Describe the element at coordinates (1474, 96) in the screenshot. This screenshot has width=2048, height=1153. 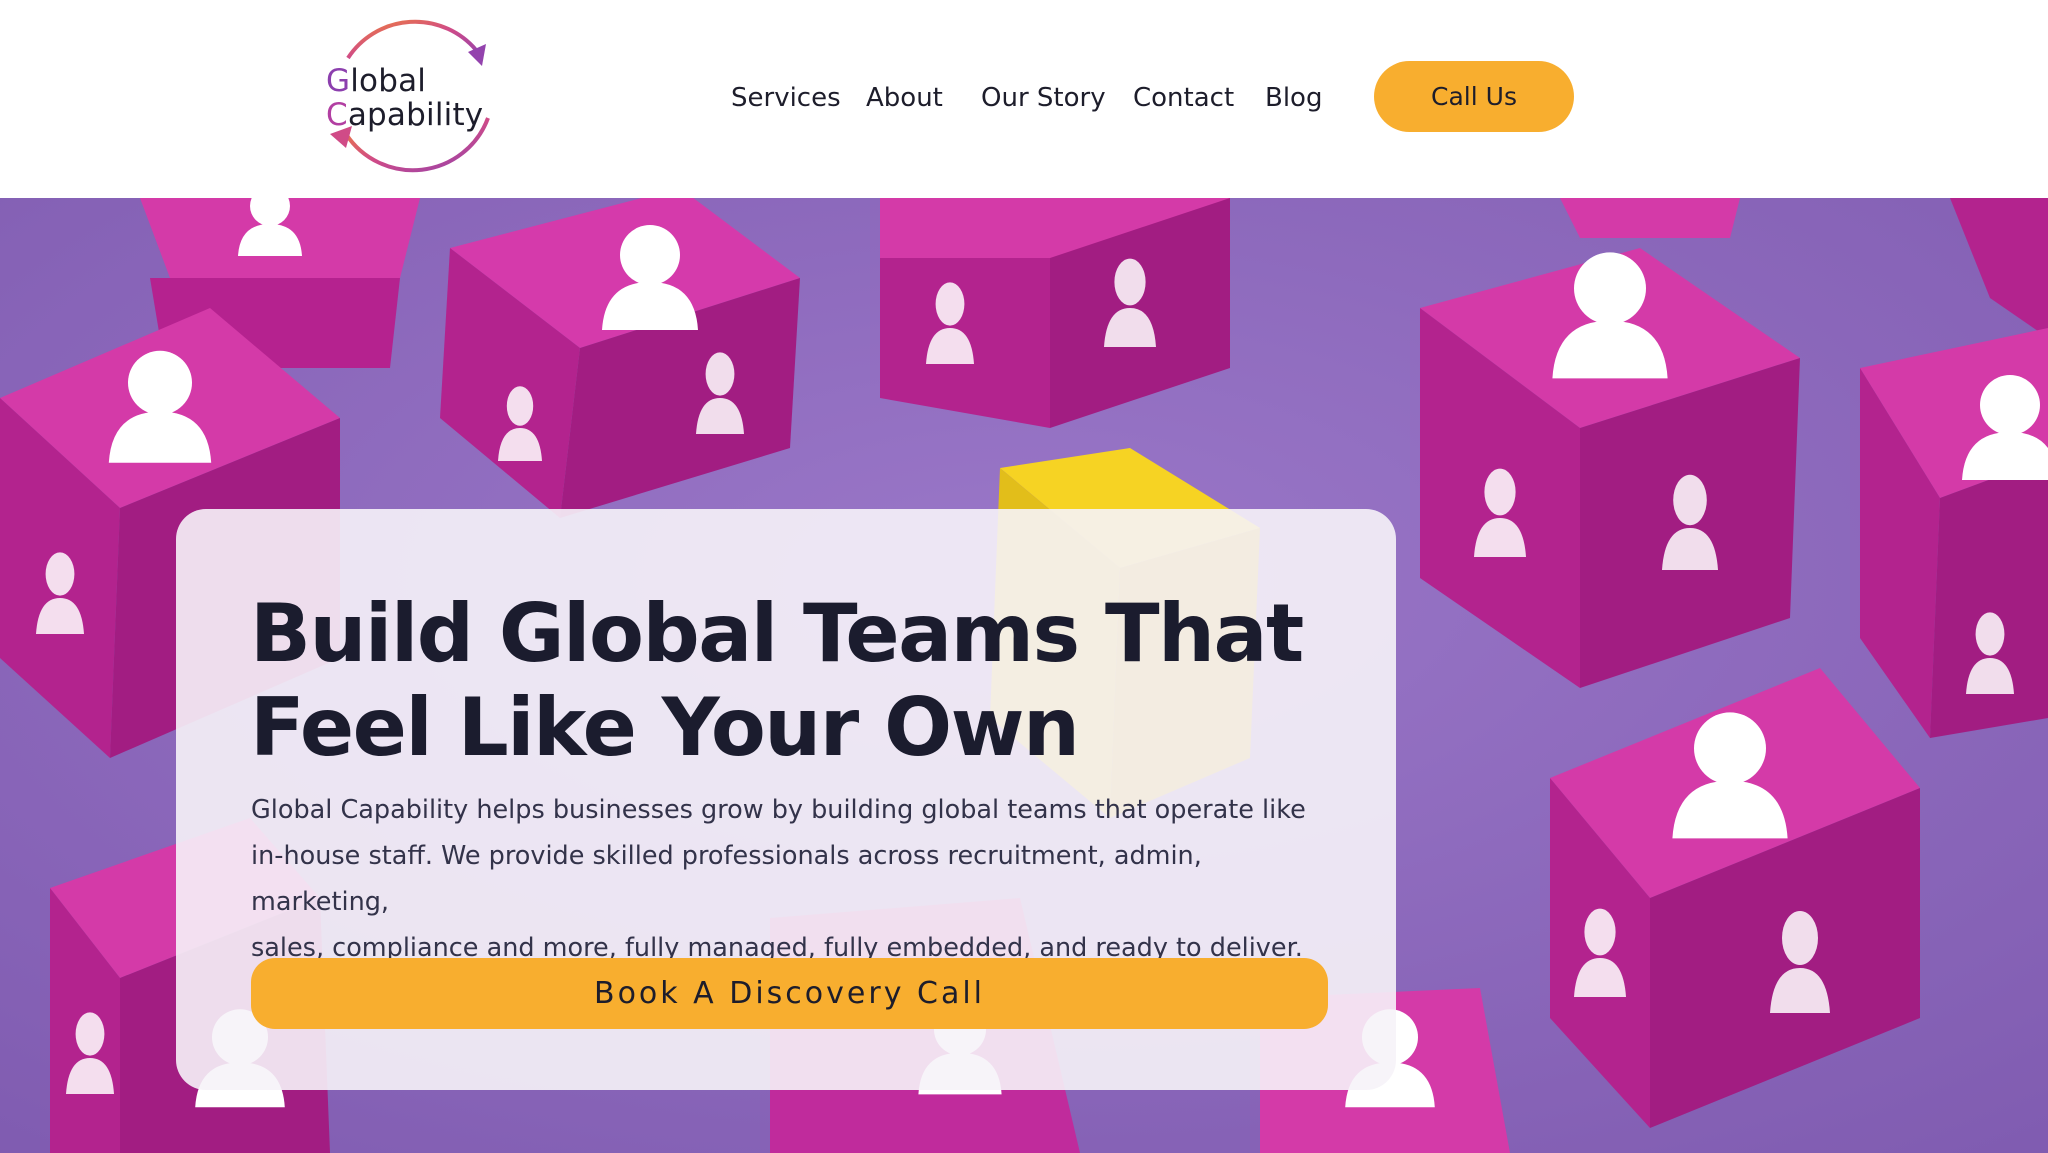
I see `call-us-button: Call Us` at that location.